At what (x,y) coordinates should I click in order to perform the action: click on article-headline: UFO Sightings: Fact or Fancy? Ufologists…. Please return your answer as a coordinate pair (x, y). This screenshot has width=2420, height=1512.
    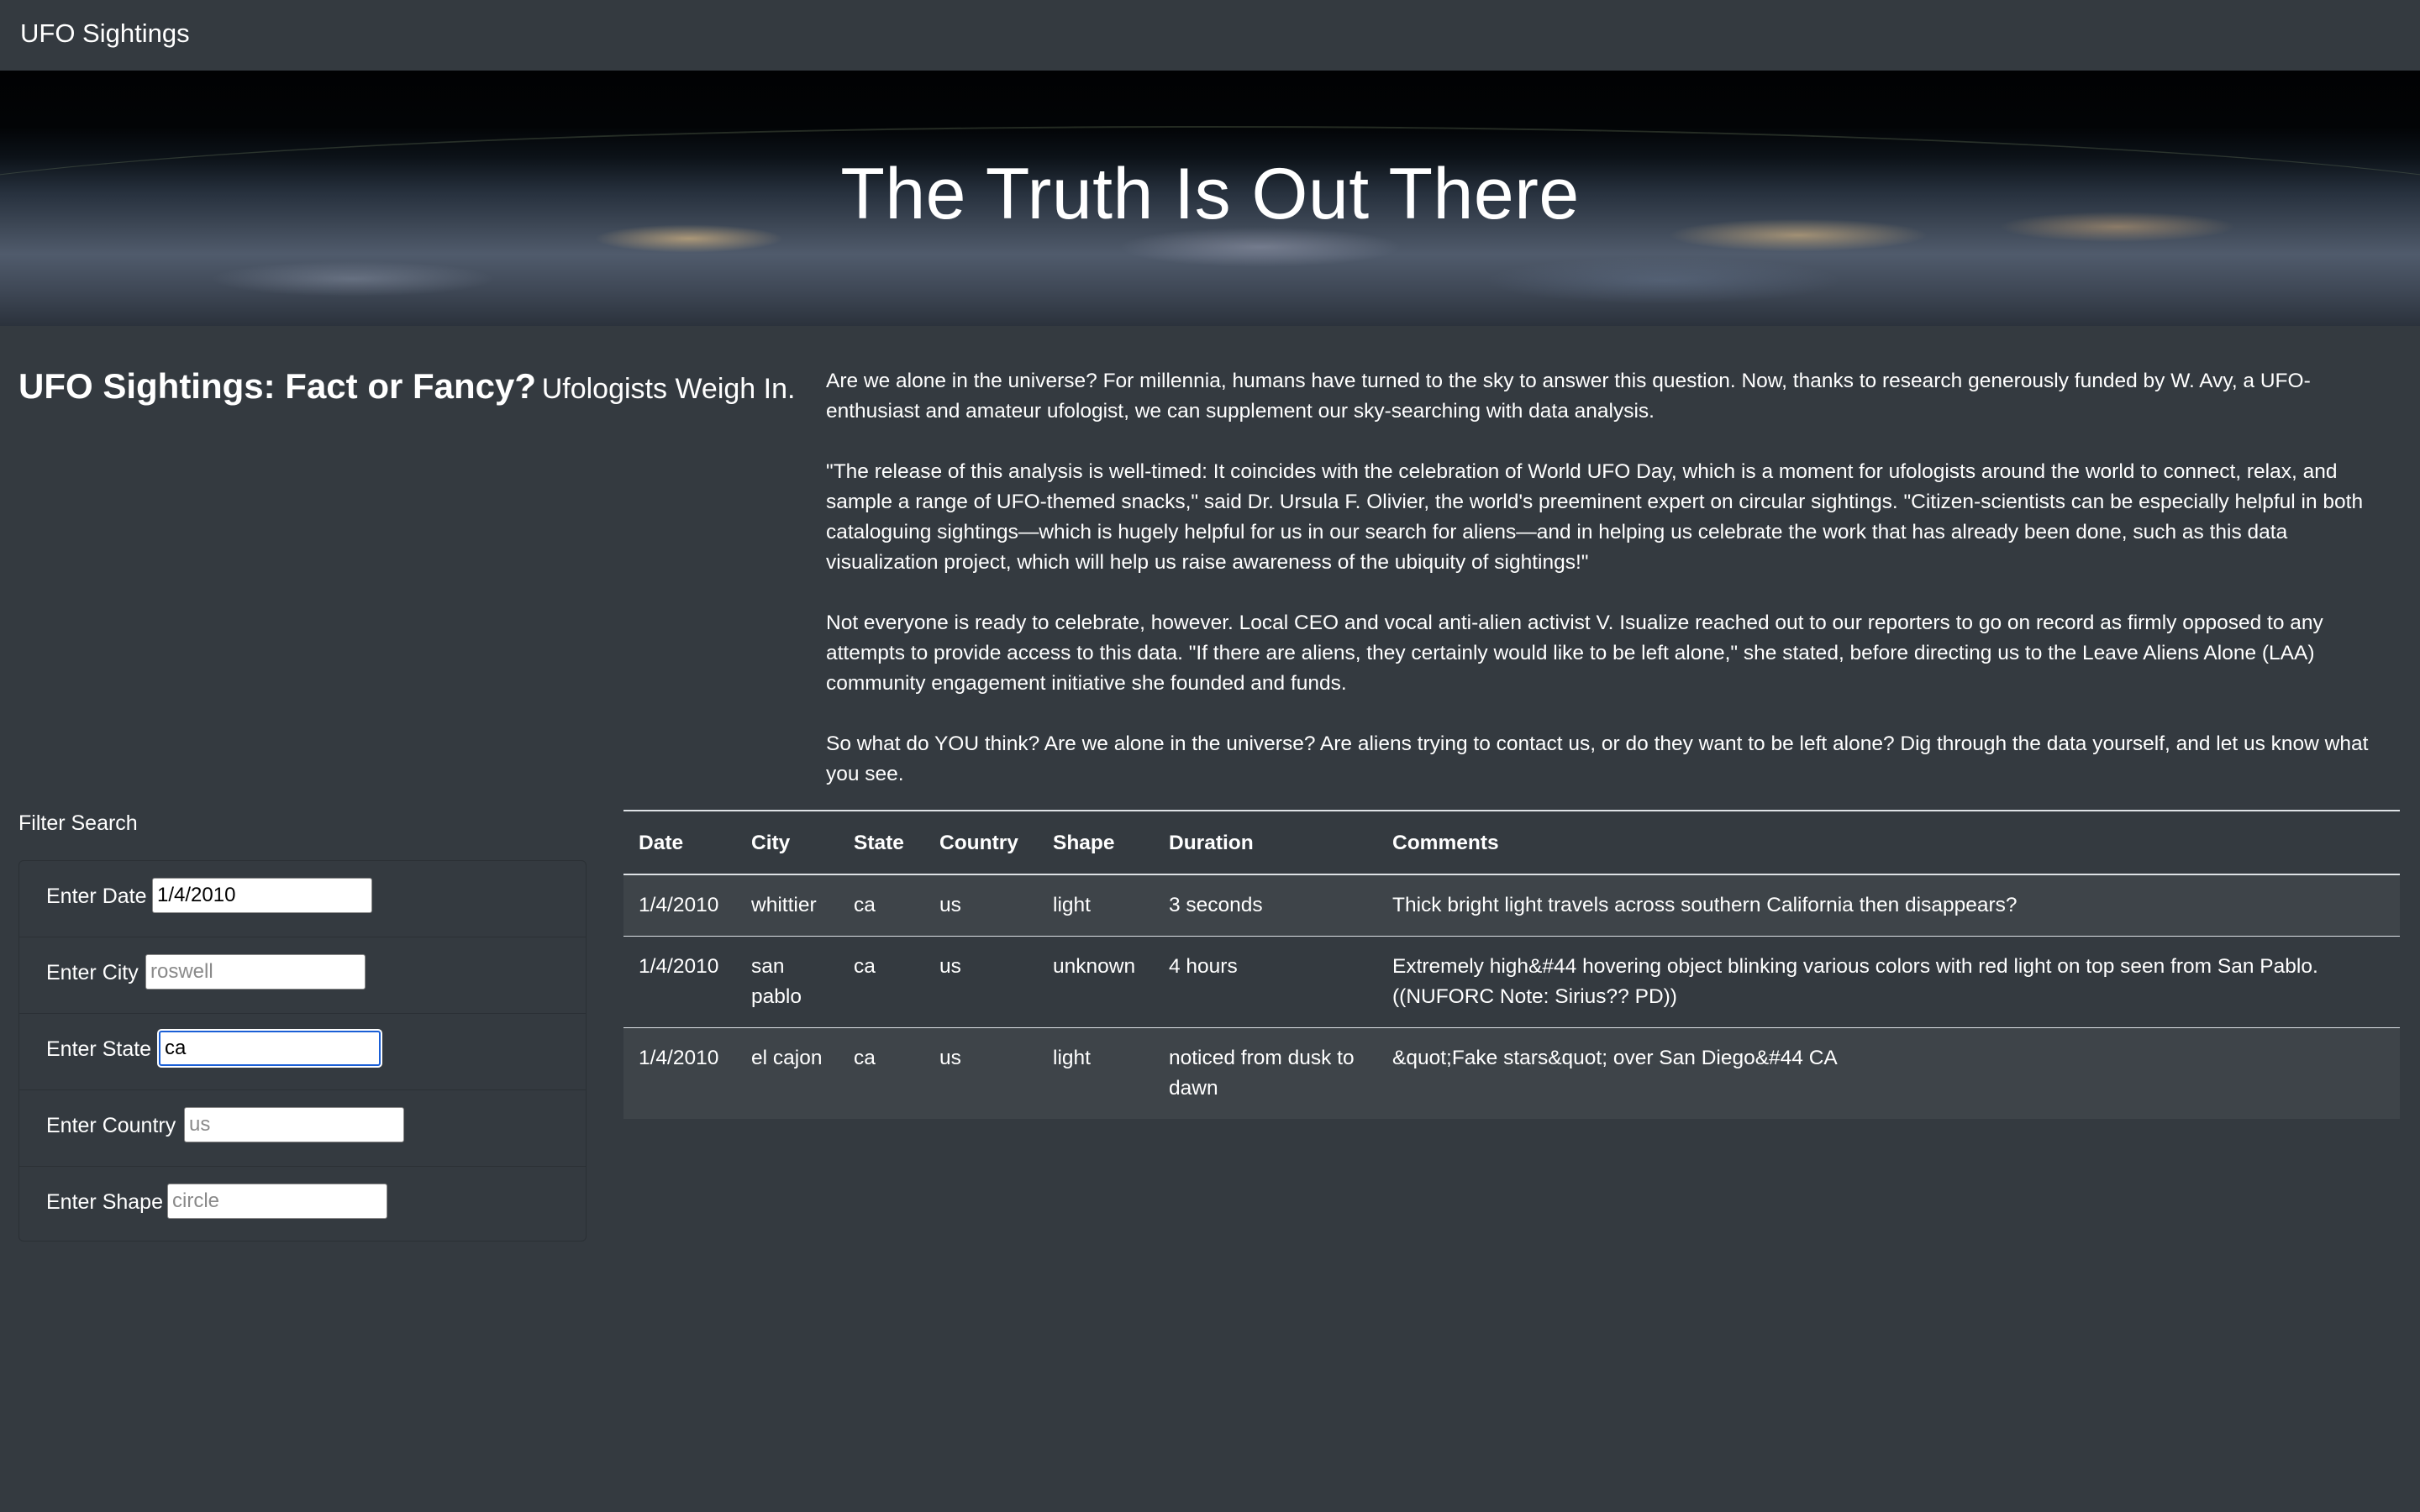
    Looking at the image, I should click on (406, 386).